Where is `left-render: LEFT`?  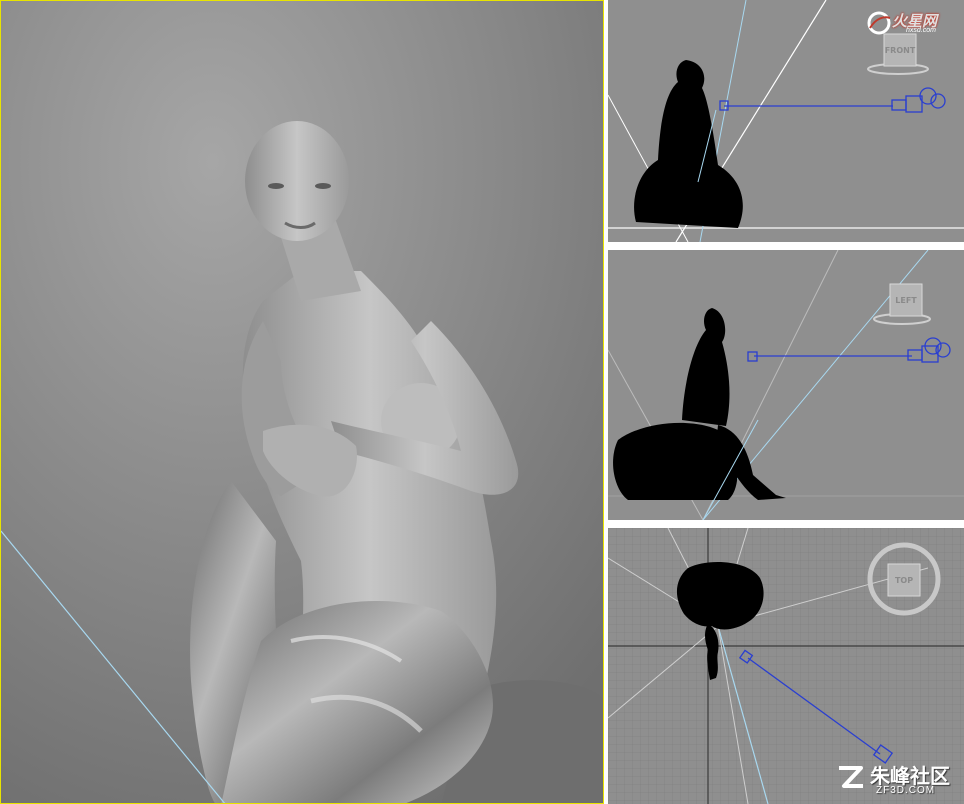
left-render: LEFT is located at coordinates (786, 385).